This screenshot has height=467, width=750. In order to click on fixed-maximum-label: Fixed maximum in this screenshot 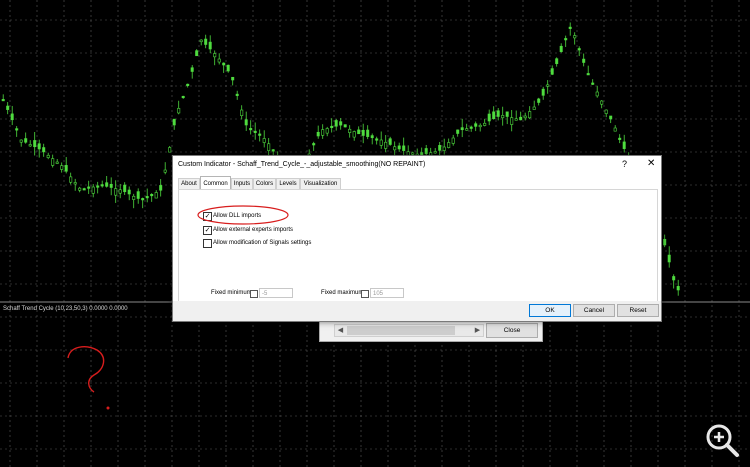, I will do `click(342, 293)`.